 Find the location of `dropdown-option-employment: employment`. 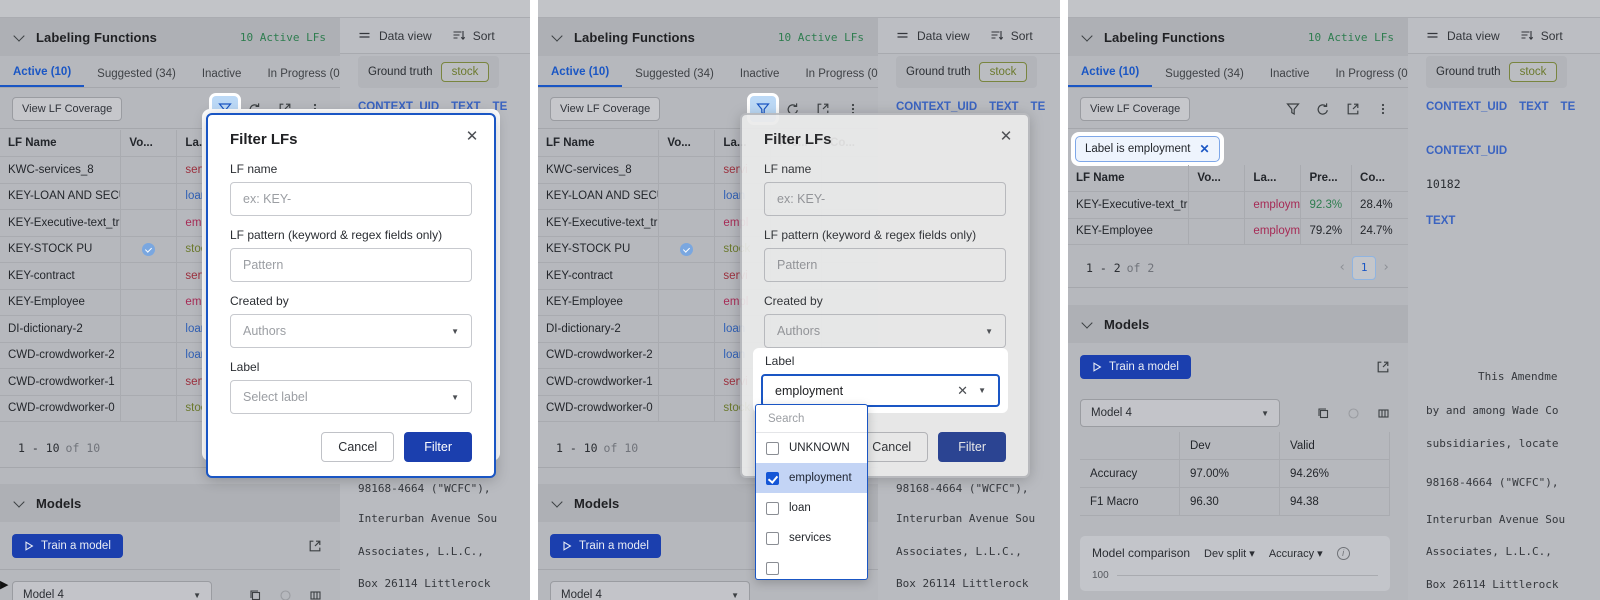

dropdown-option-employment: employment is located at coordinates (811, 478).